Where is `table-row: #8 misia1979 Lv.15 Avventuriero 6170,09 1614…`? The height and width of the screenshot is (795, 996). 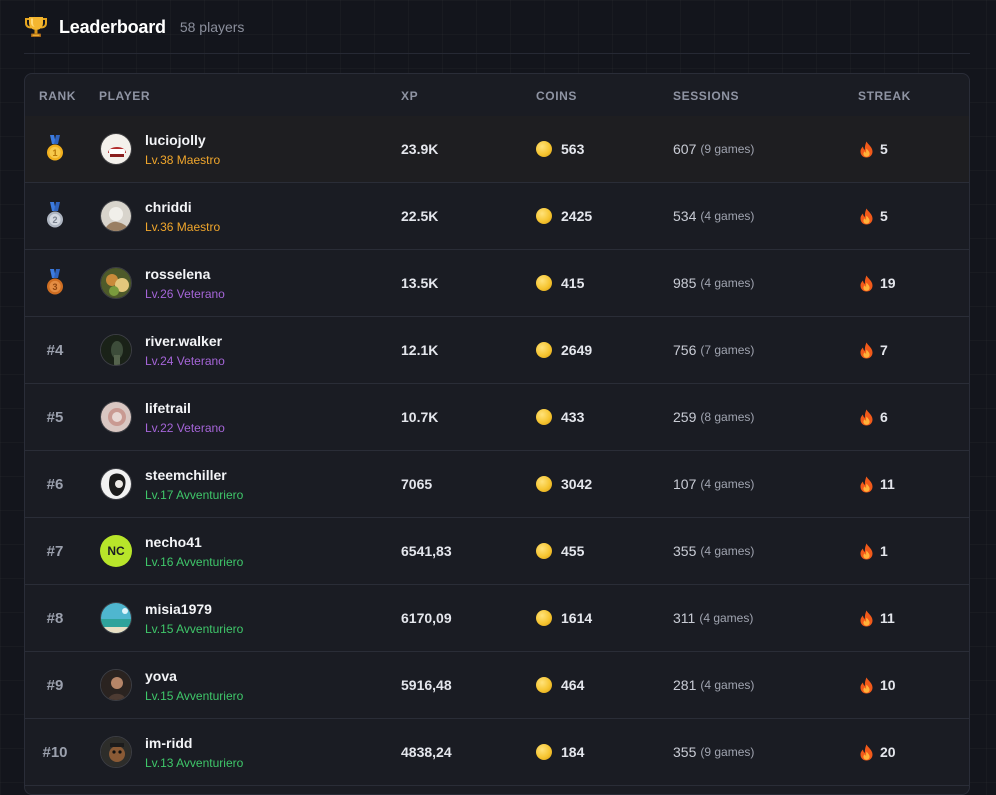 table-row: #8 misia1979 Lv.15 Avventuriero 6170,09 1614… is located at coordinates (497, 618).